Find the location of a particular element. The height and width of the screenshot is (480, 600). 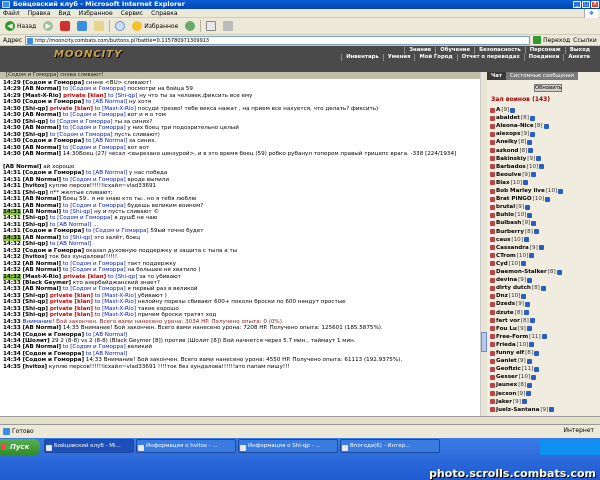

tab-chat: Чат is located at coordinates (496, 76).